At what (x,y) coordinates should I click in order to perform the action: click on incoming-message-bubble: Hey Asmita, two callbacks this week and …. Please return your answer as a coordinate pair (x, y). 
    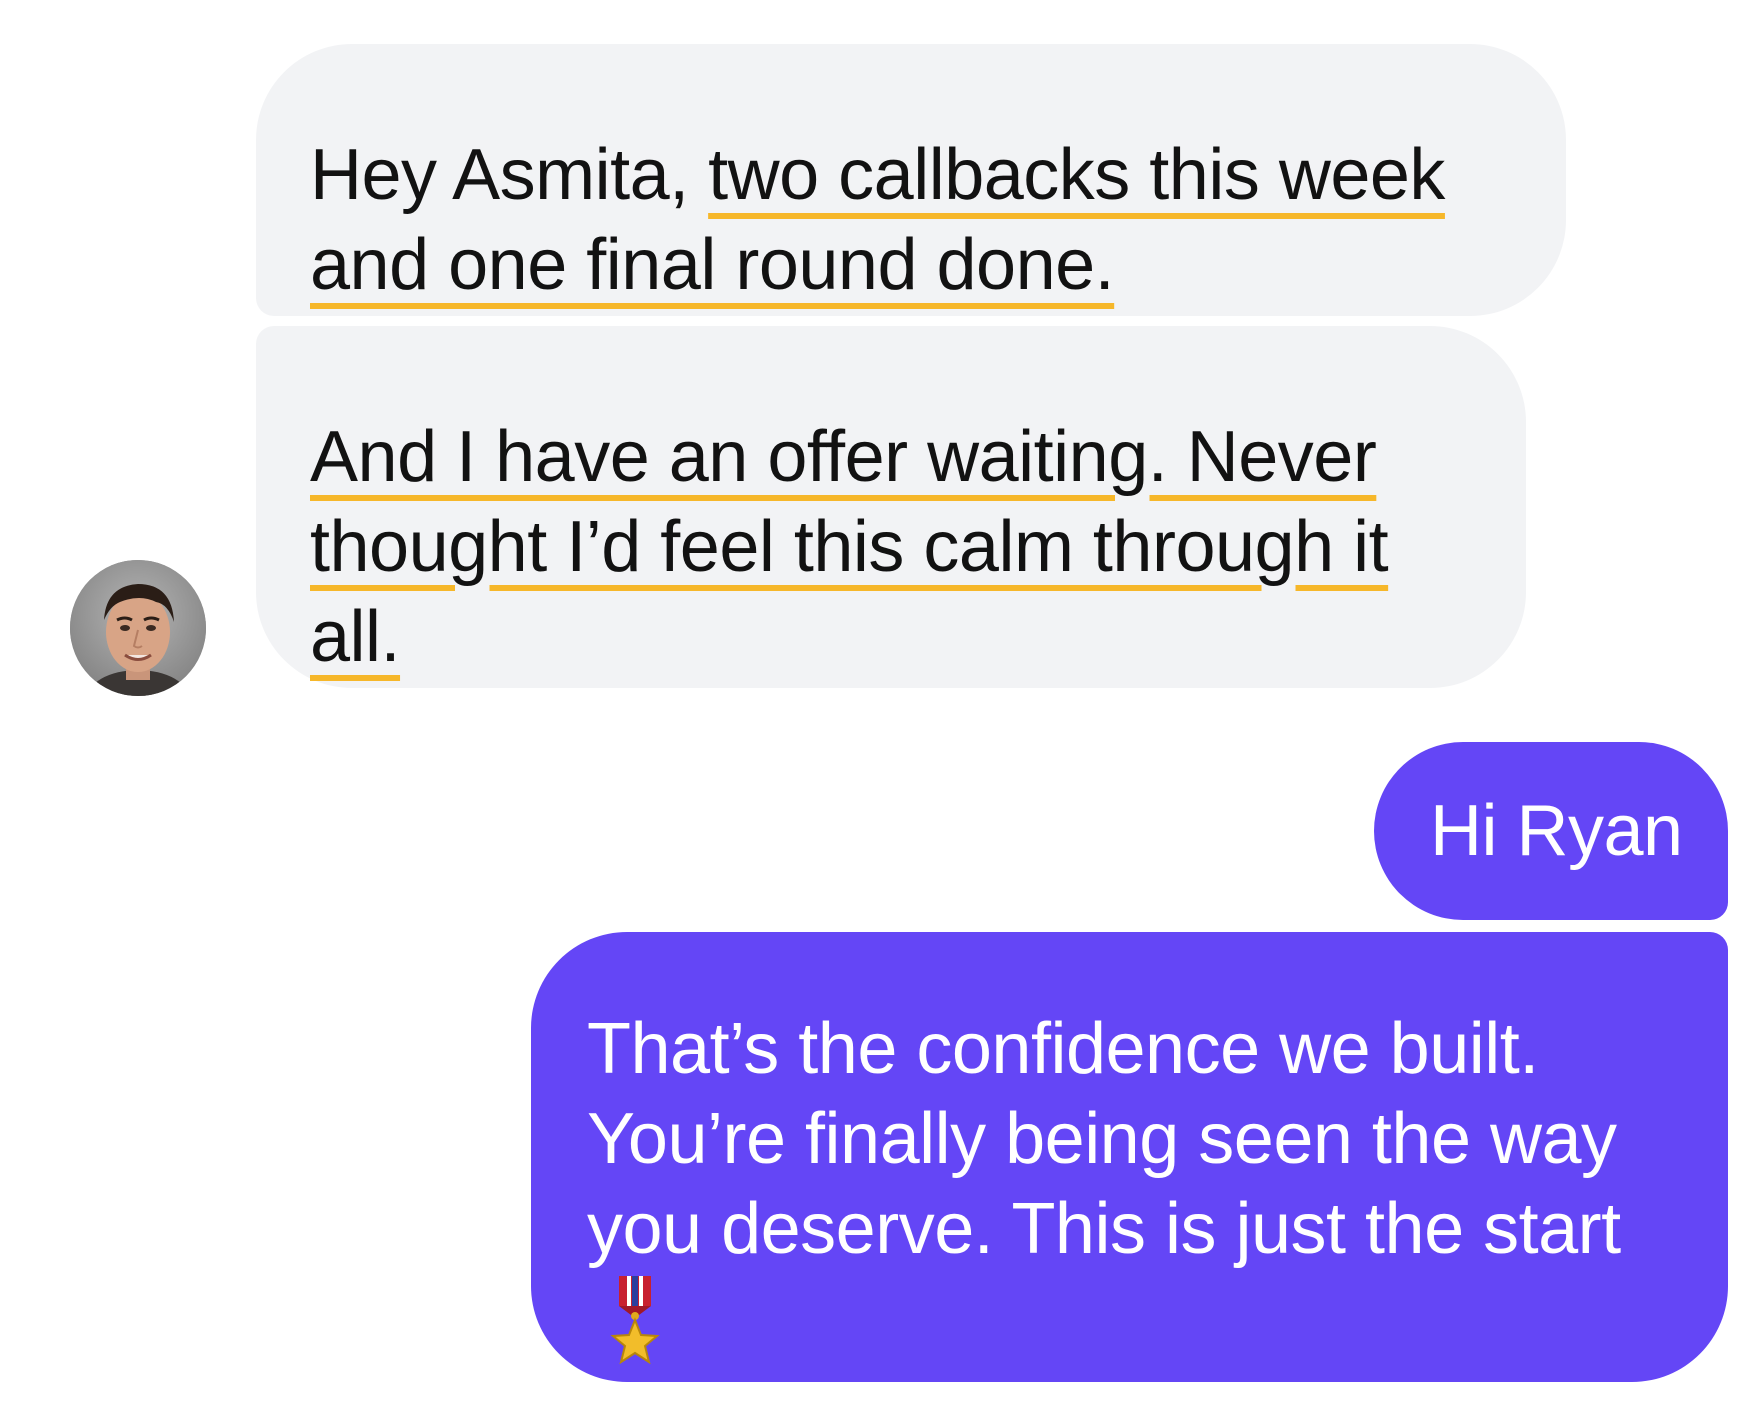
    Looking at the image, I should click on (911, 180).